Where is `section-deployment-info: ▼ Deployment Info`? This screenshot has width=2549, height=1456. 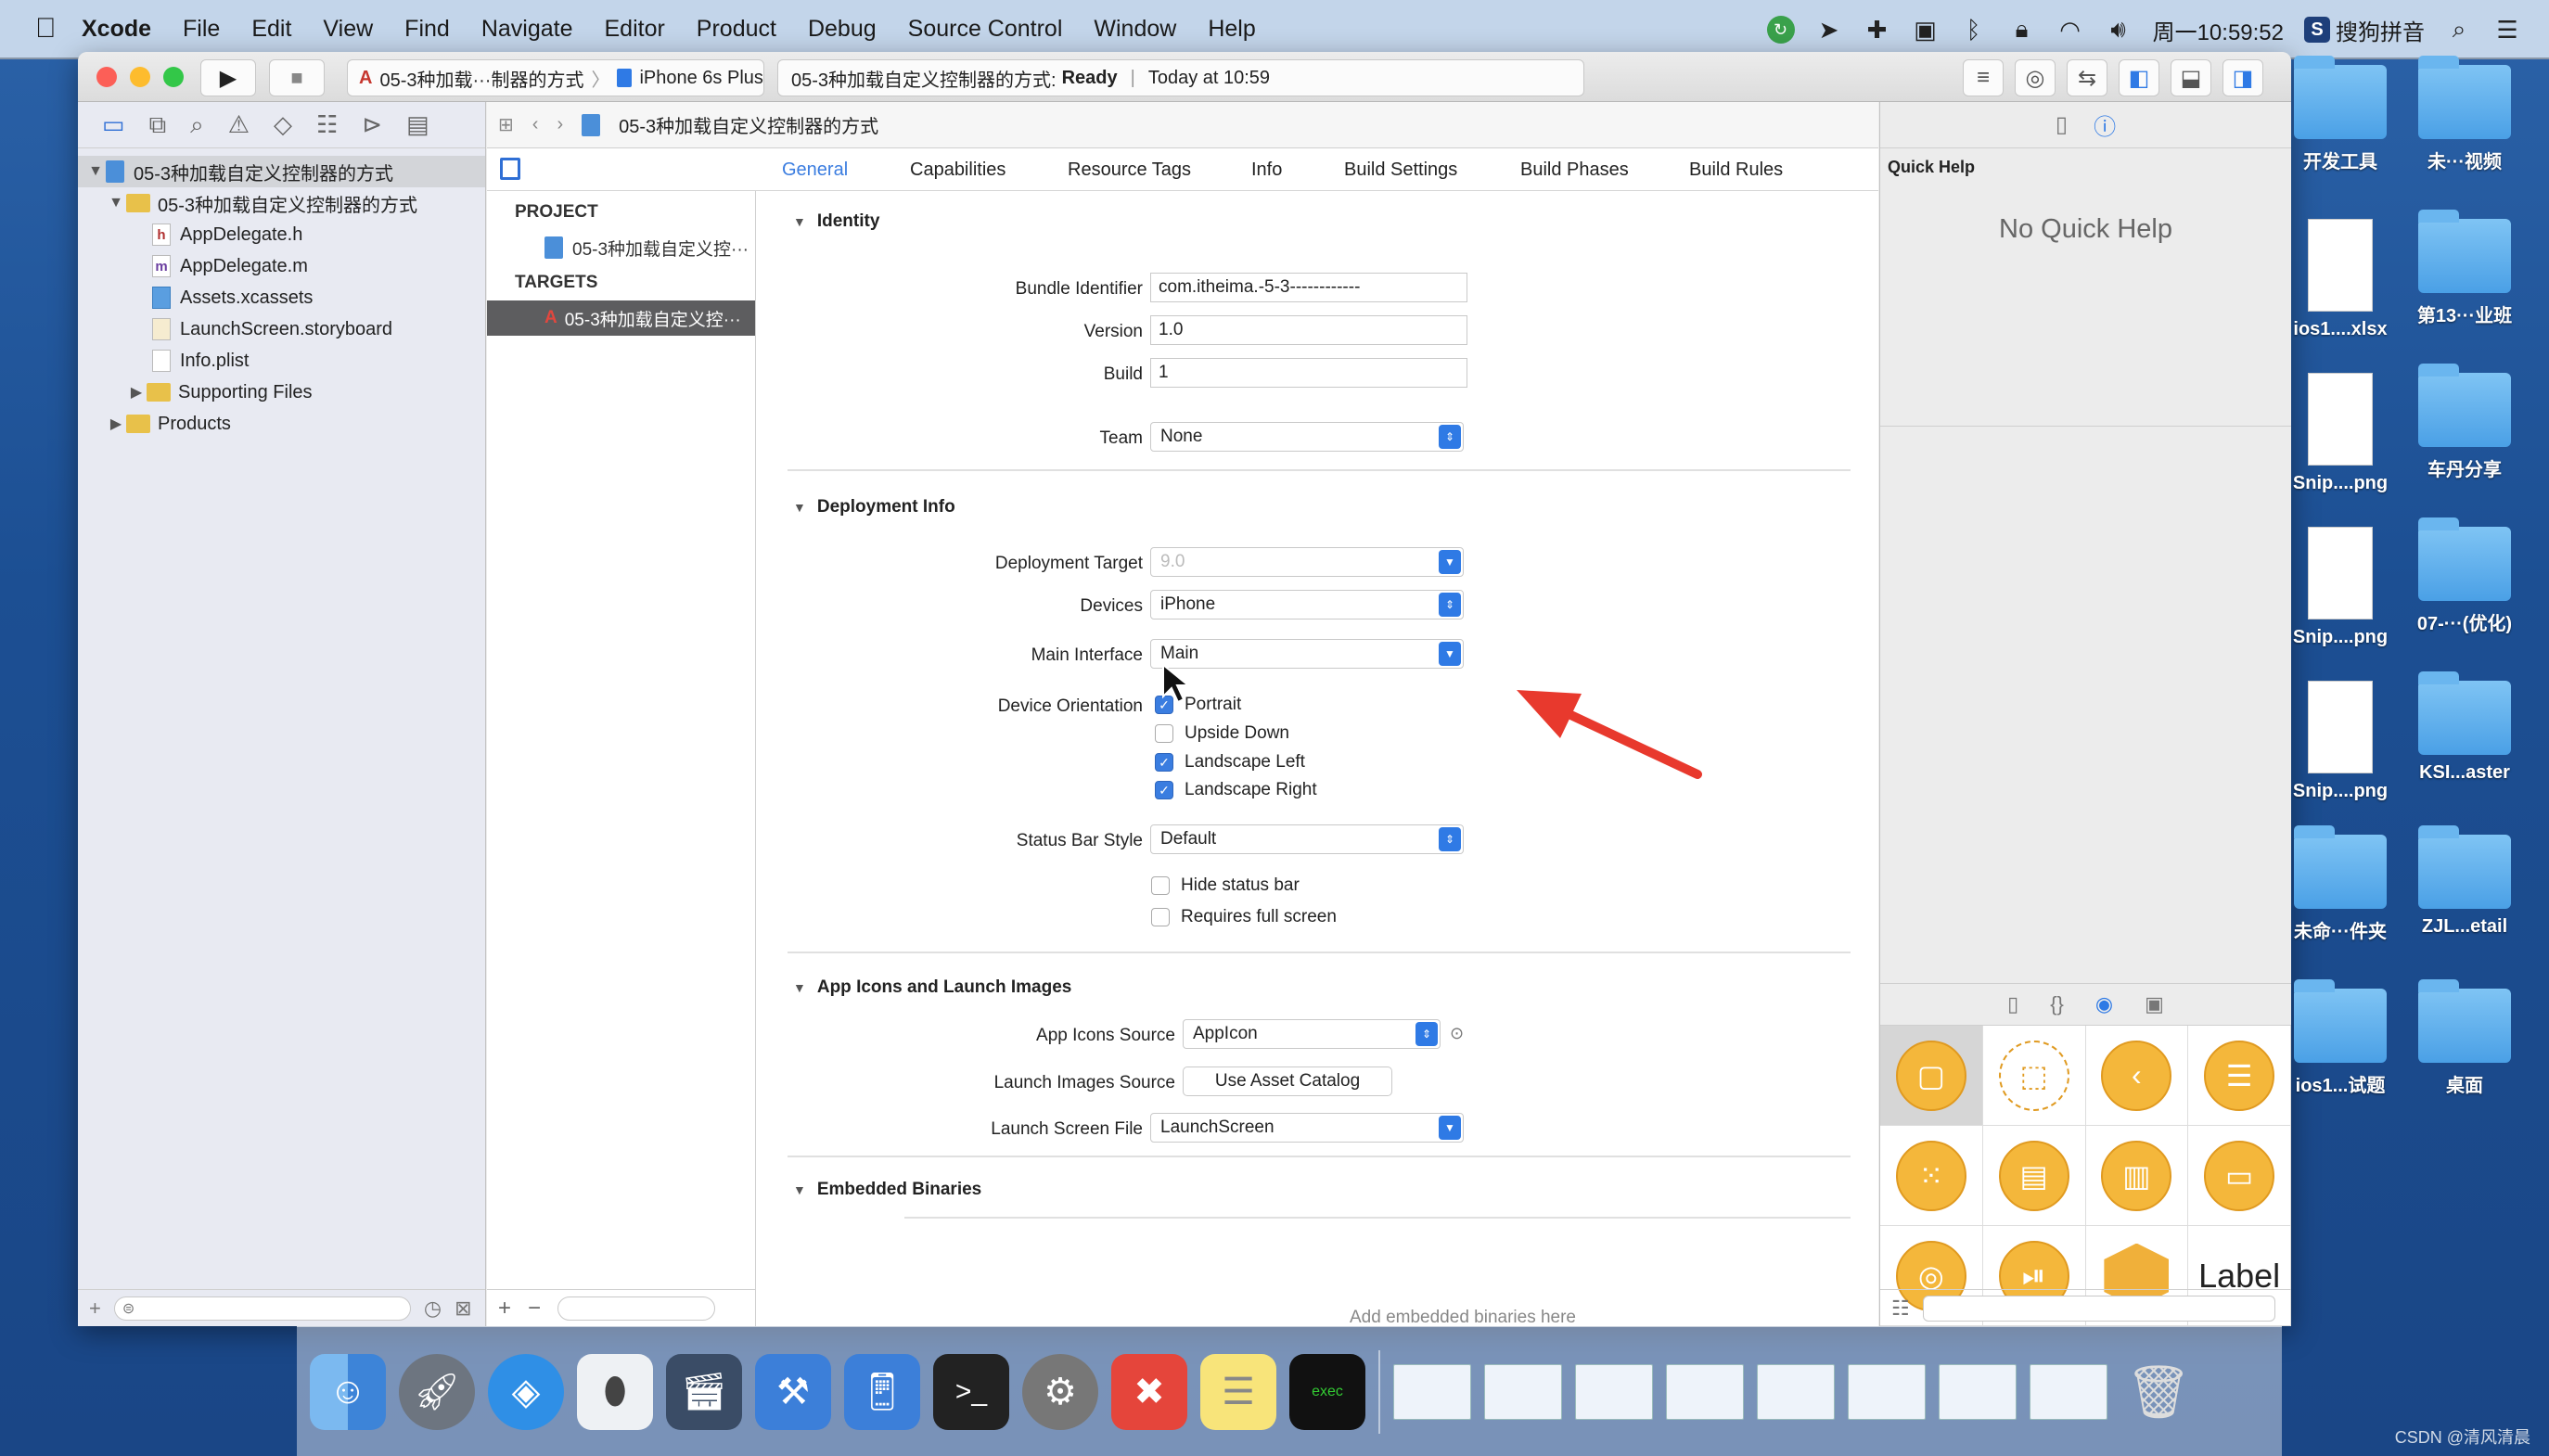
section-deployment-info: ▼ Deployment Info is located at coordinates (874, 507).